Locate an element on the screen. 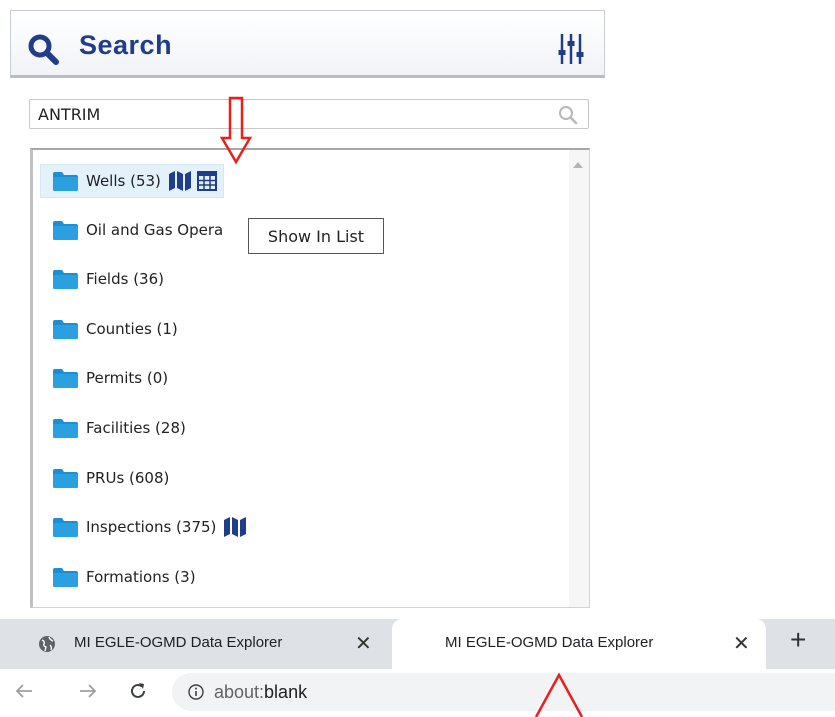 This screenshot has height=717, width=835. tree-node: Fields (36) is located at coordinates (108, 279).